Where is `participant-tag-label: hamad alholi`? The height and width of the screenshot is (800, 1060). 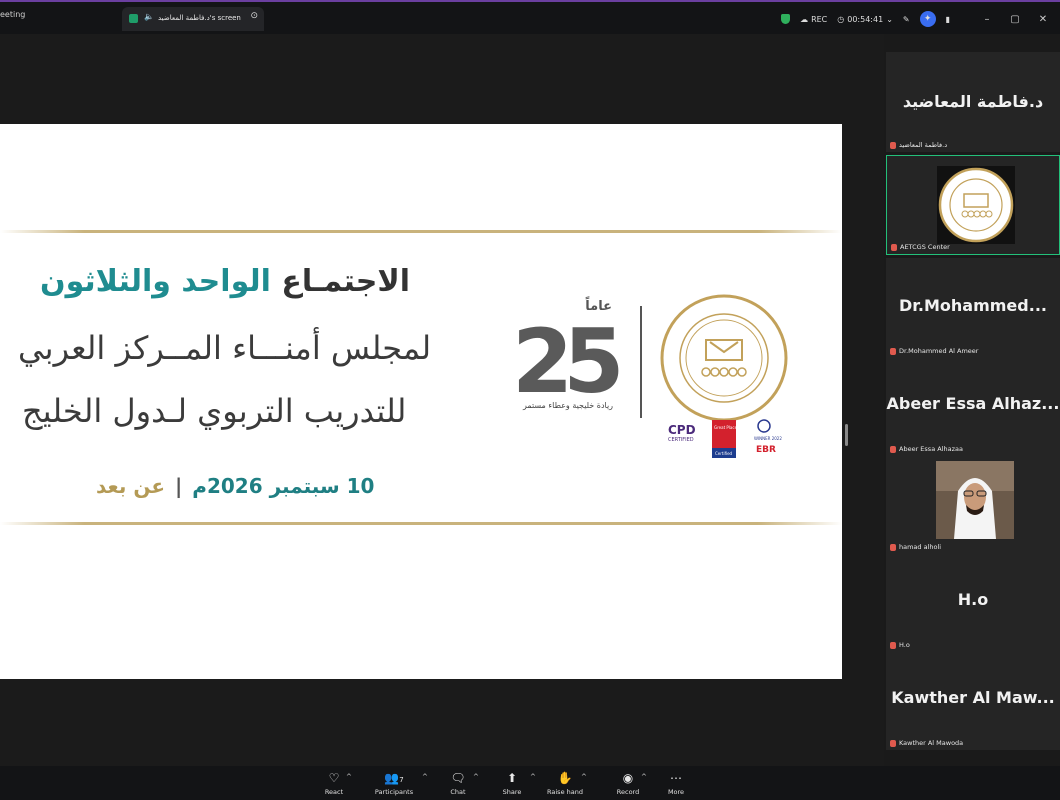 participant-tag-label: hamad alholi is located at coordinates (920, 547).